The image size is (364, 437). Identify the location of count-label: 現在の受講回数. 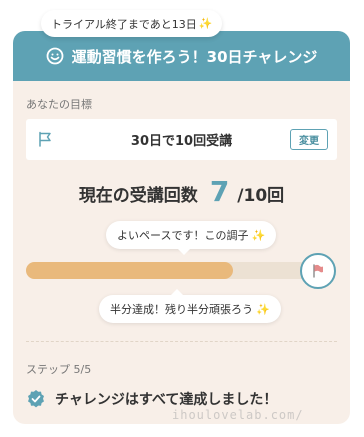
(138, 196).